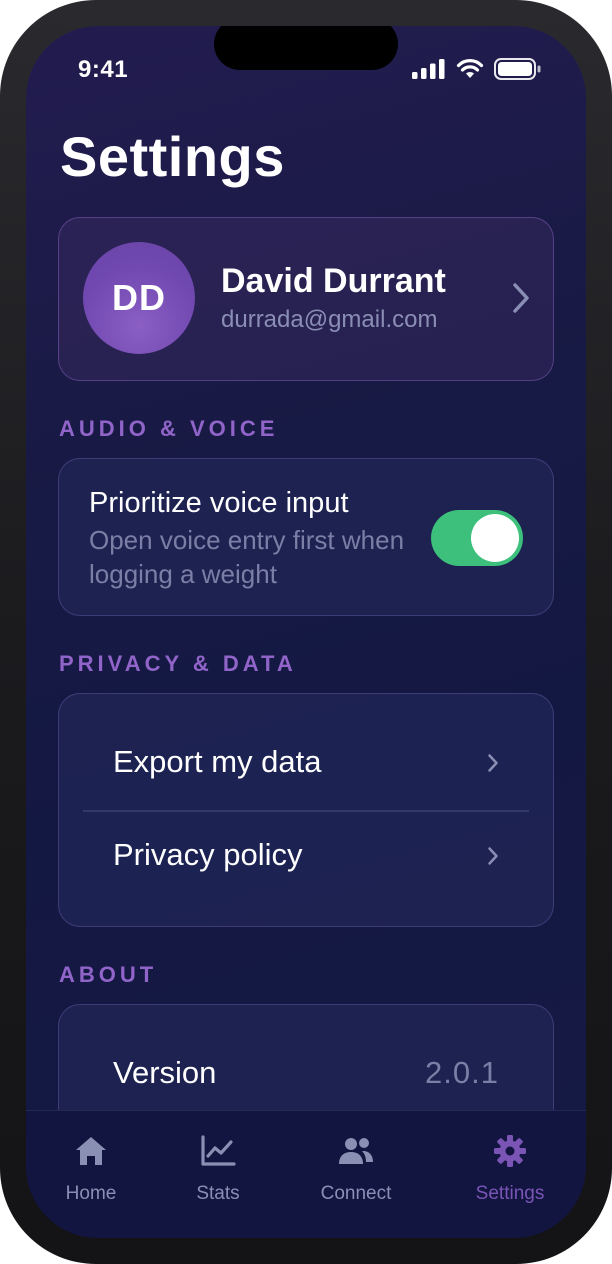  I want to click on tab-bar: Home Stats Connect Settings, so click(306, 1174).